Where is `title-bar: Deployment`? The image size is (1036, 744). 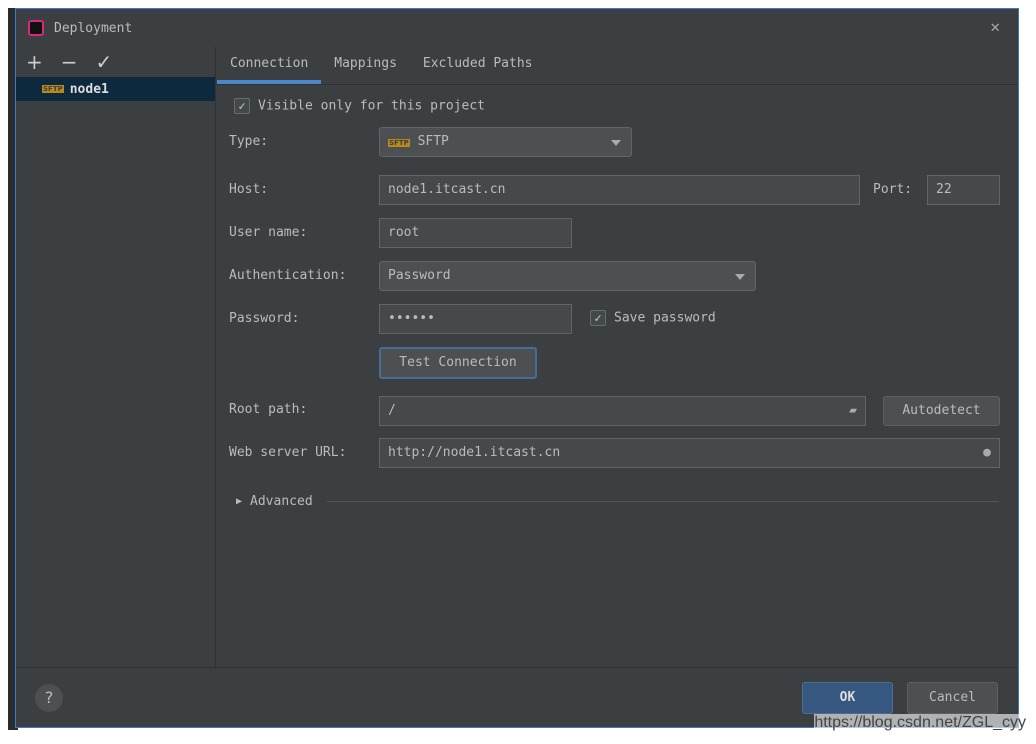 title-bar: Deployment is located at coordinates (517, 28).